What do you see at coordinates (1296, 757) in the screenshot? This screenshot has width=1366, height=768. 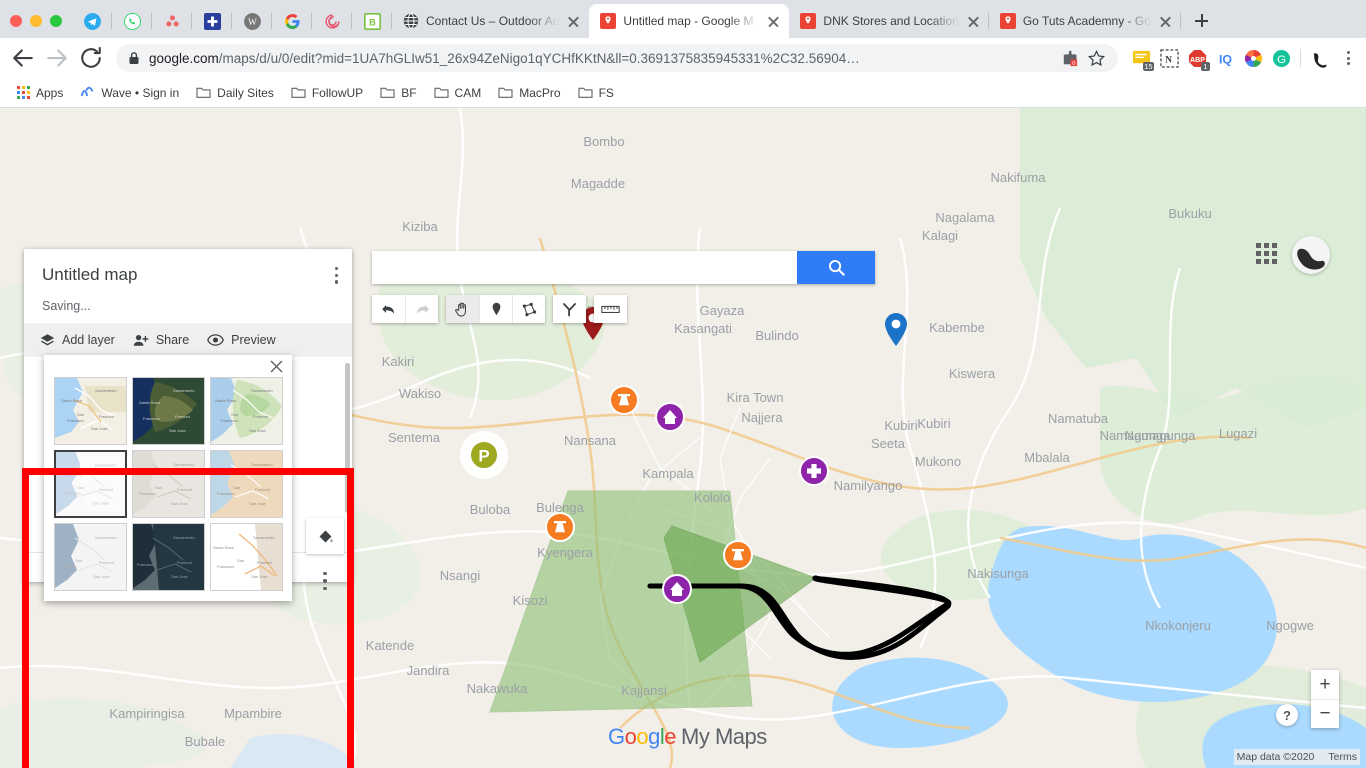 I see `map-attribution: Map data ©2020 Terms` at bounding box center [1296, 757].